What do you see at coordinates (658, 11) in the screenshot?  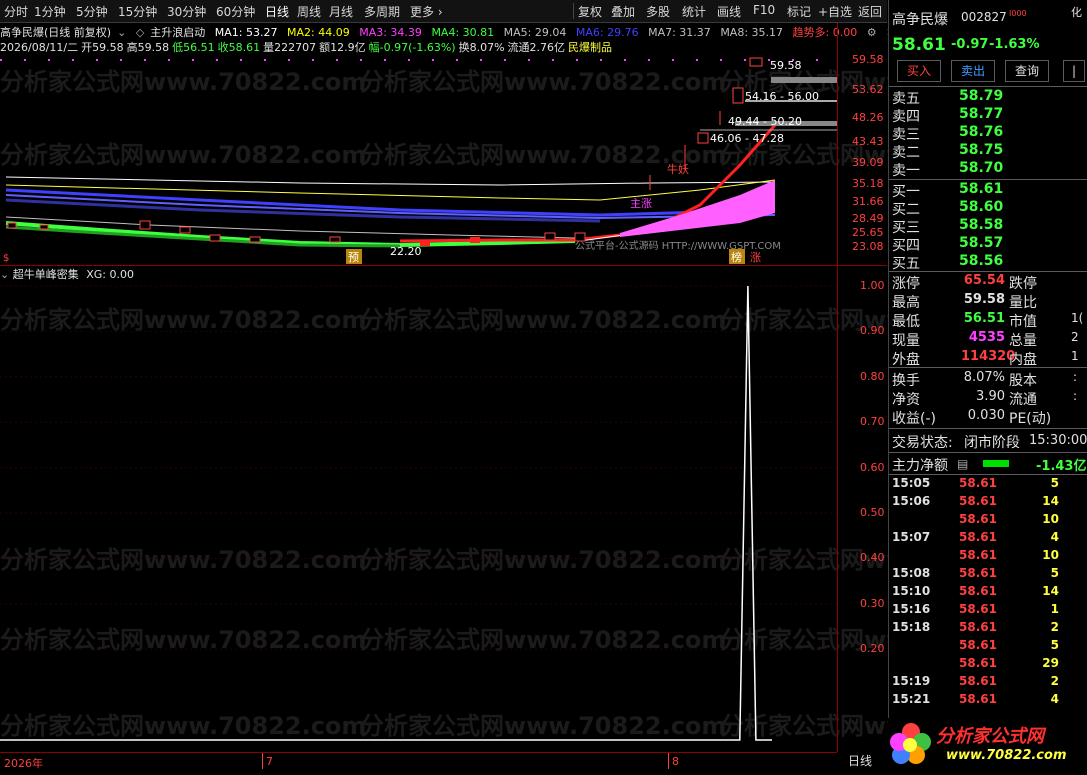 I see `multi-stock-button: 多股` at bounding box center [658, 11].